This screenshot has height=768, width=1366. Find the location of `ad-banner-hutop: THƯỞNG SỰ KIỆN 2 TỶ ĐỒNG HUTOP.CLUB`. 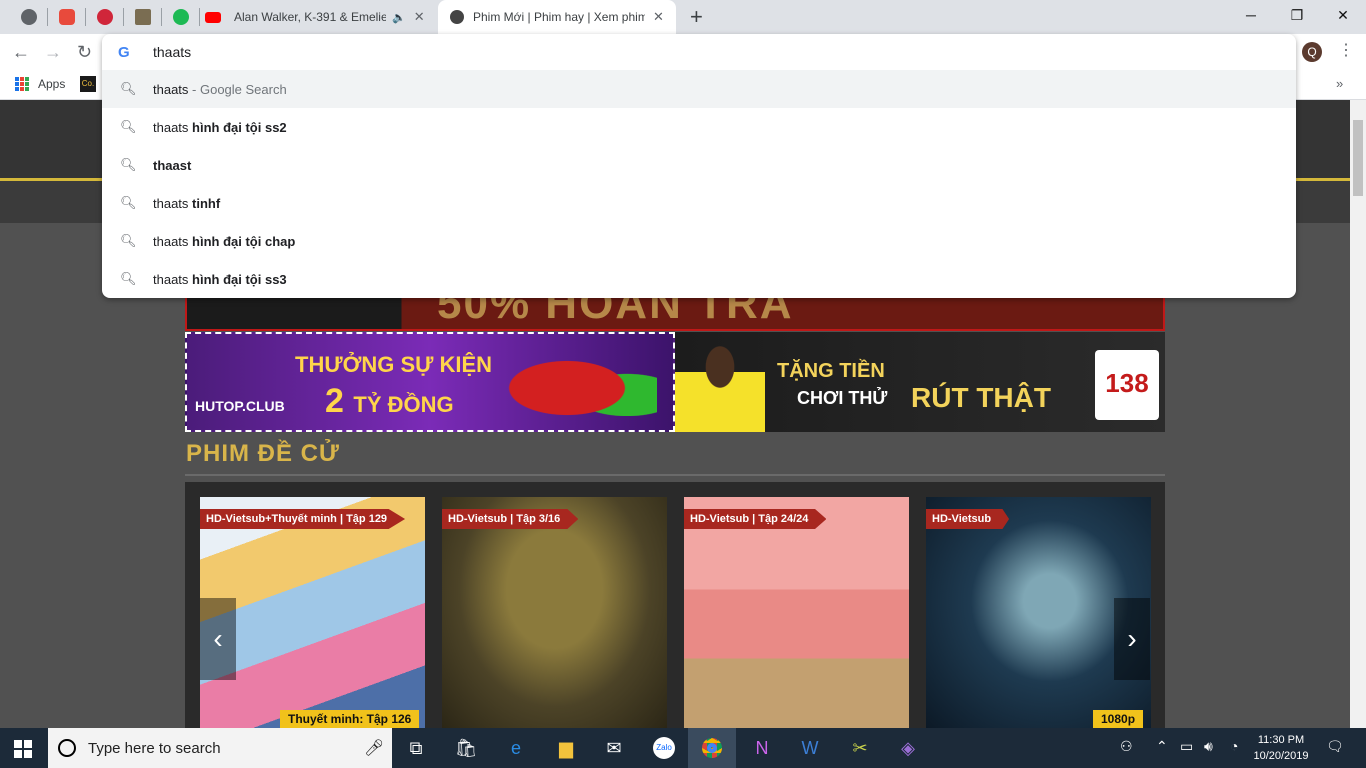

ad-banner-hutop: THƯỞNG SỰ KIỆN 2 TỶ ĐỒNG HUTOP.CLUB is located at coordinates (430, 382).